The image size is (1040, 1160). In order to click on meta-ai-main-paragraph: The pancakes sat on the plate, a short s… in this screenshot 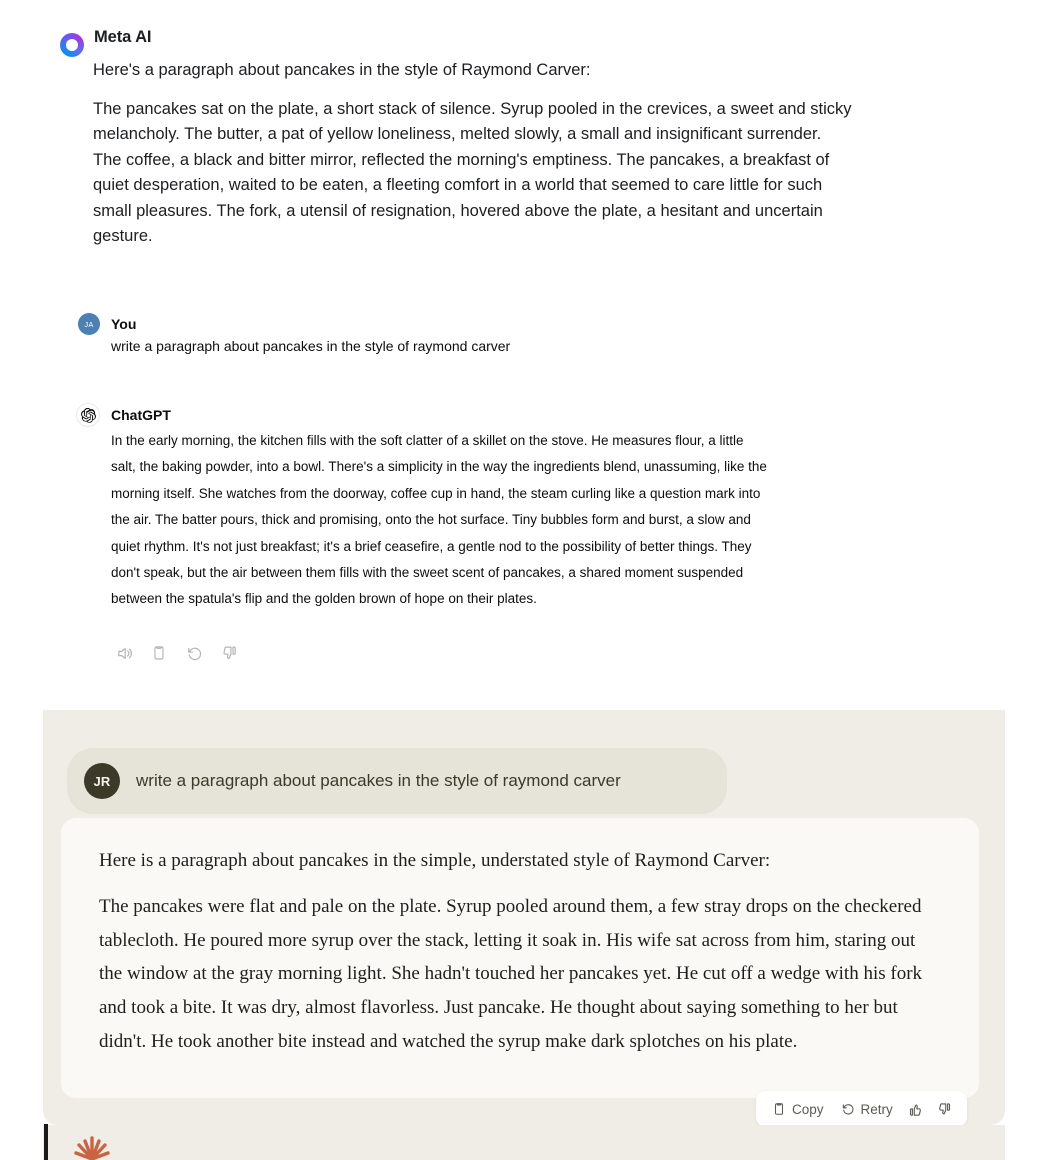, I will do `click(472, 172)`.